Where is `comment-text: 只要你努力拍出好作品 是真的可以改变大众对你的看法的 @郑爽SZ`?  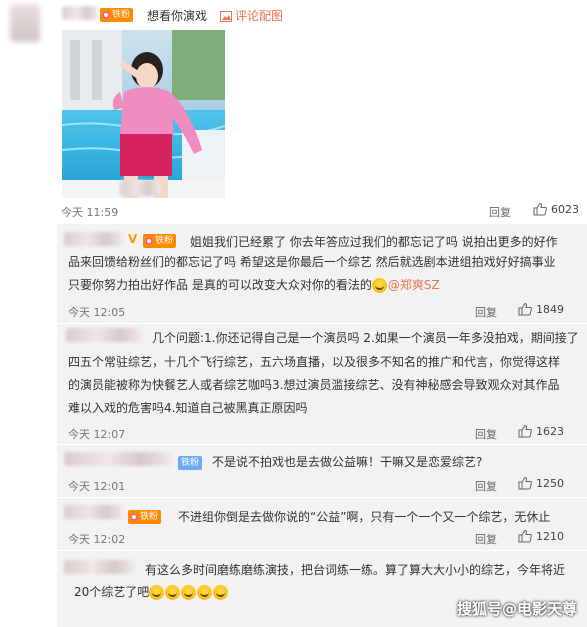
comment-text: 只要你努力拍出好作品 是真的可以改变大众对你的看法的 @郑爽SZ is located at coordinates (254, 285).